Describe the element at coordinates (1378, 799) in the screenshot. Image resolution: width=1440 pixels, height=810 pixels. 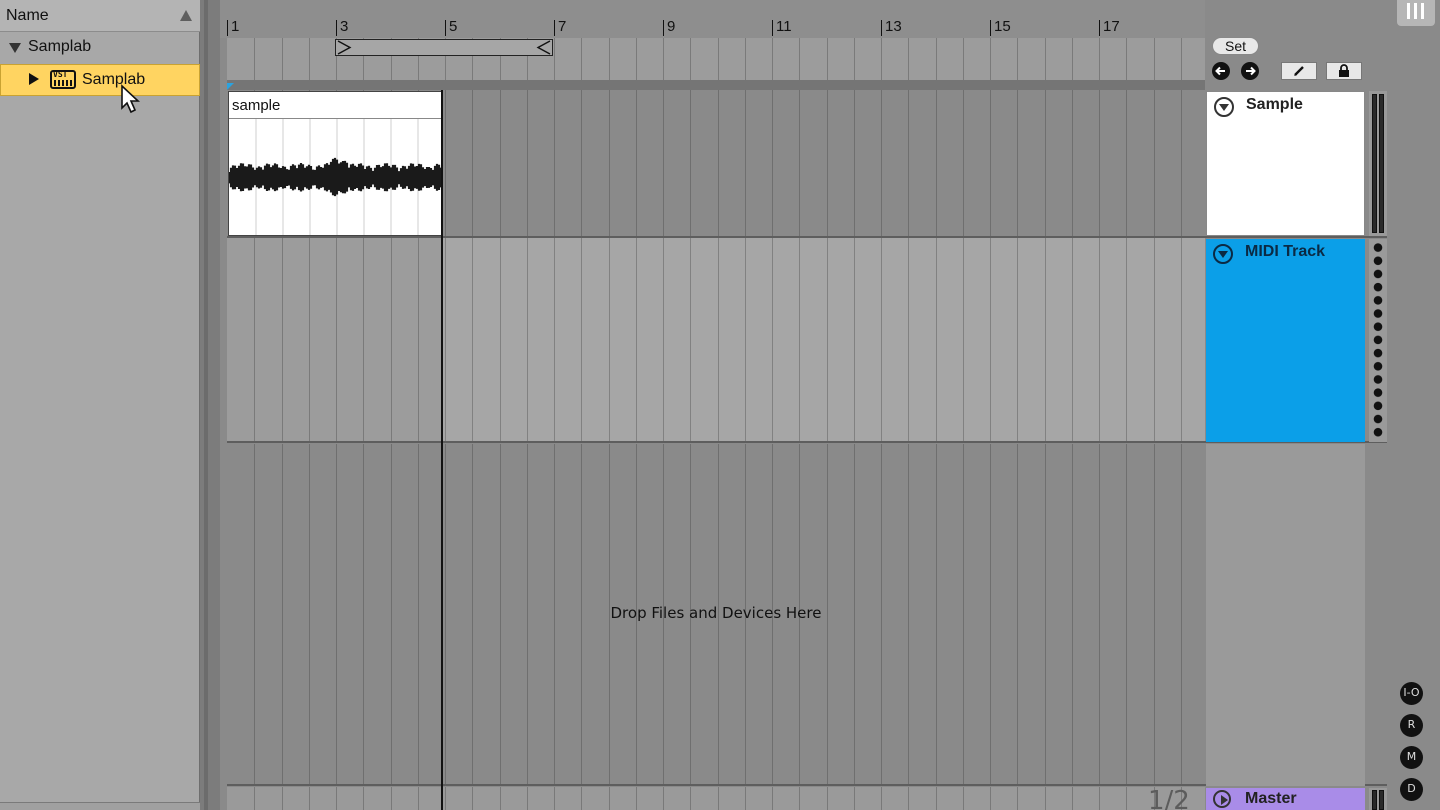
I see `master-level-meter` at that location.